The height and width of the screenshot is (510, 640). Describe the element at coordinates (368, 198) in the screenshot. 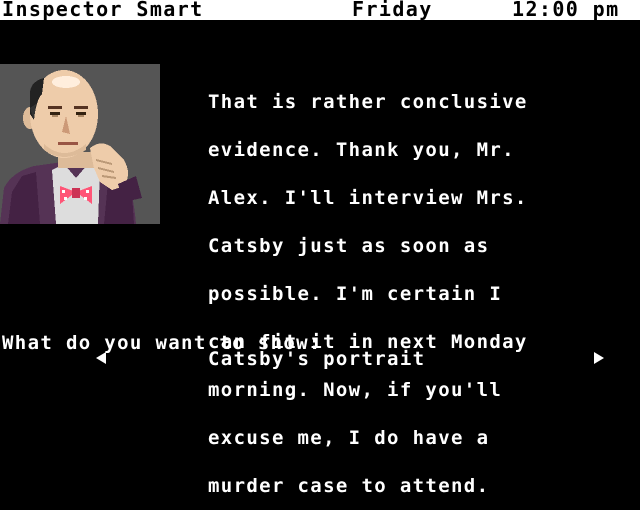

I see `dialogue-line: Alex. I'll interview Mrs.` at that location.